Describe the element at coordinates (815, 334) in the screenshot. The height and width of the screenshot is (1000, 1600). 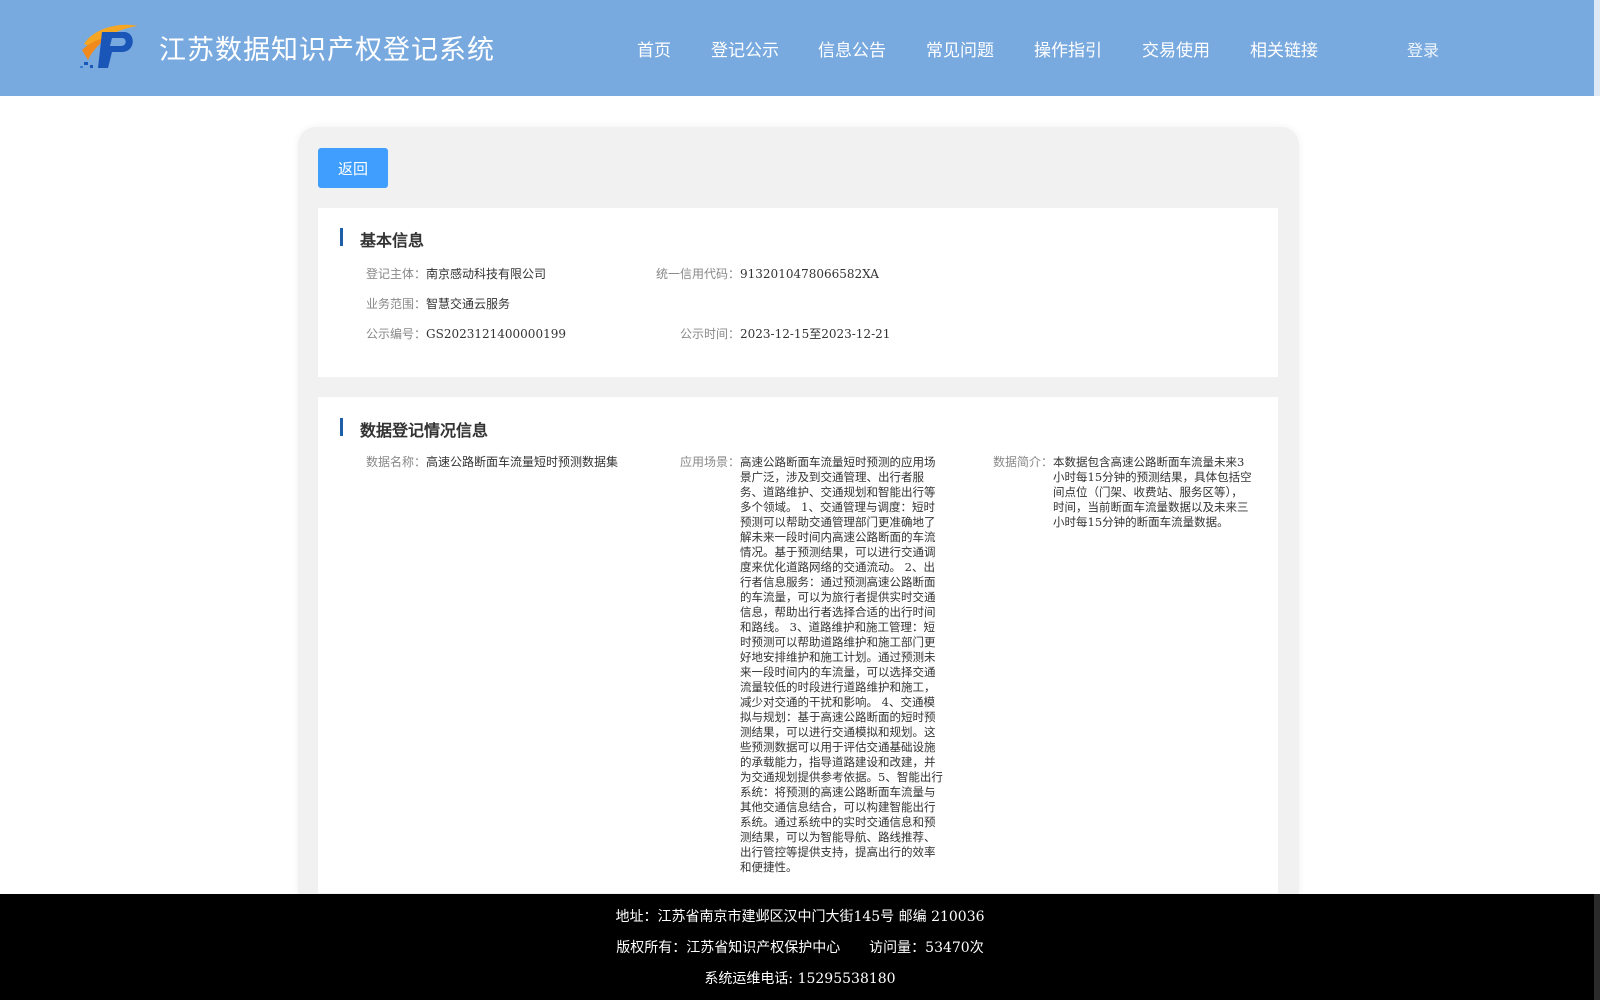
I see `field-value: 2023-12-15至2023-12-21` at that location.